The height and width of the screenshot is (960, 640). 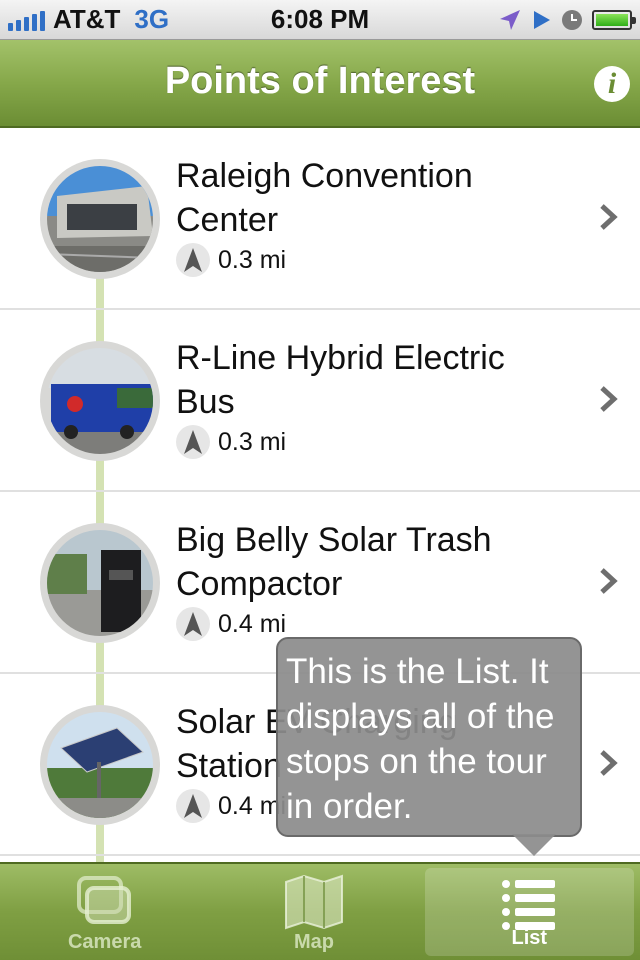 What do you see at coordinates (104, 942) in the screenshot?
I see `tab-label: Camera` at bounding box center [104, 942].